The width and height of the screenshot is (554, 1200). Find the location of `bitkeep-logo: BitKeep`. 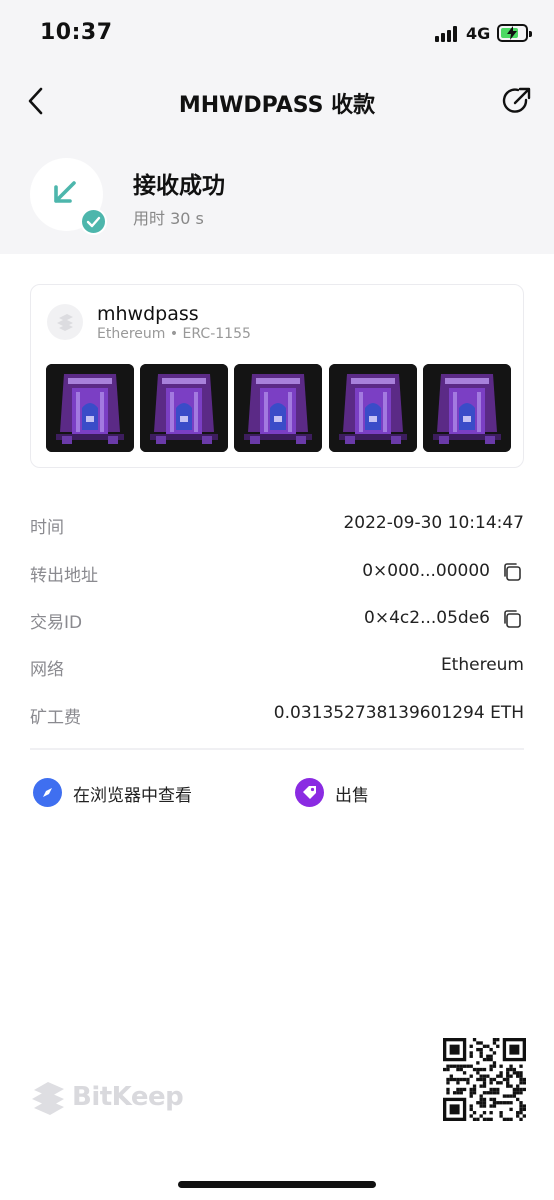

bitkeep-logo: BitKeep is located at coordinates (107, 1098).